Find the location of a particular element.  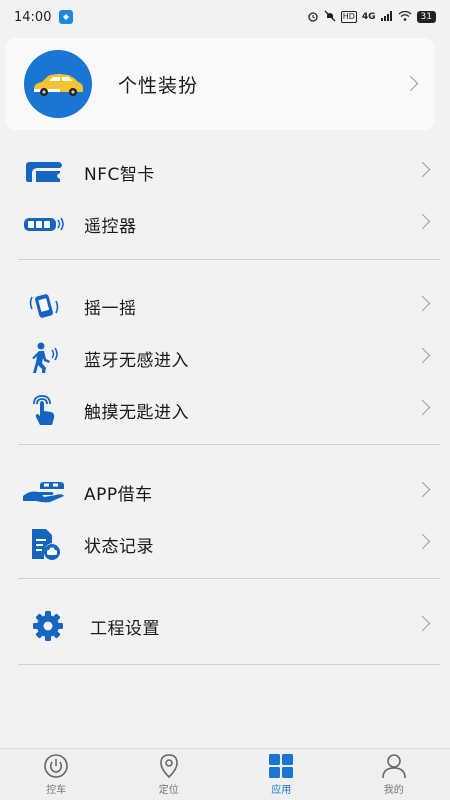

battery-indicator: 31 is located at coordinates (426, 17).